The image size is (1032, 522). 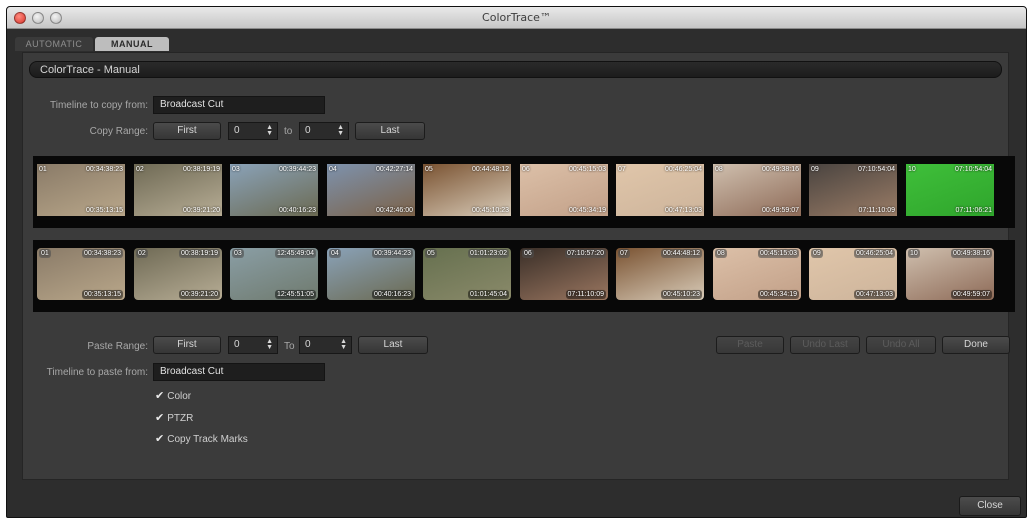 What do you see at coordinates (585, 253) in the screenshot?
I see `clip-timecode-in: 07:10:57:20` at bounding box center [585, 253].